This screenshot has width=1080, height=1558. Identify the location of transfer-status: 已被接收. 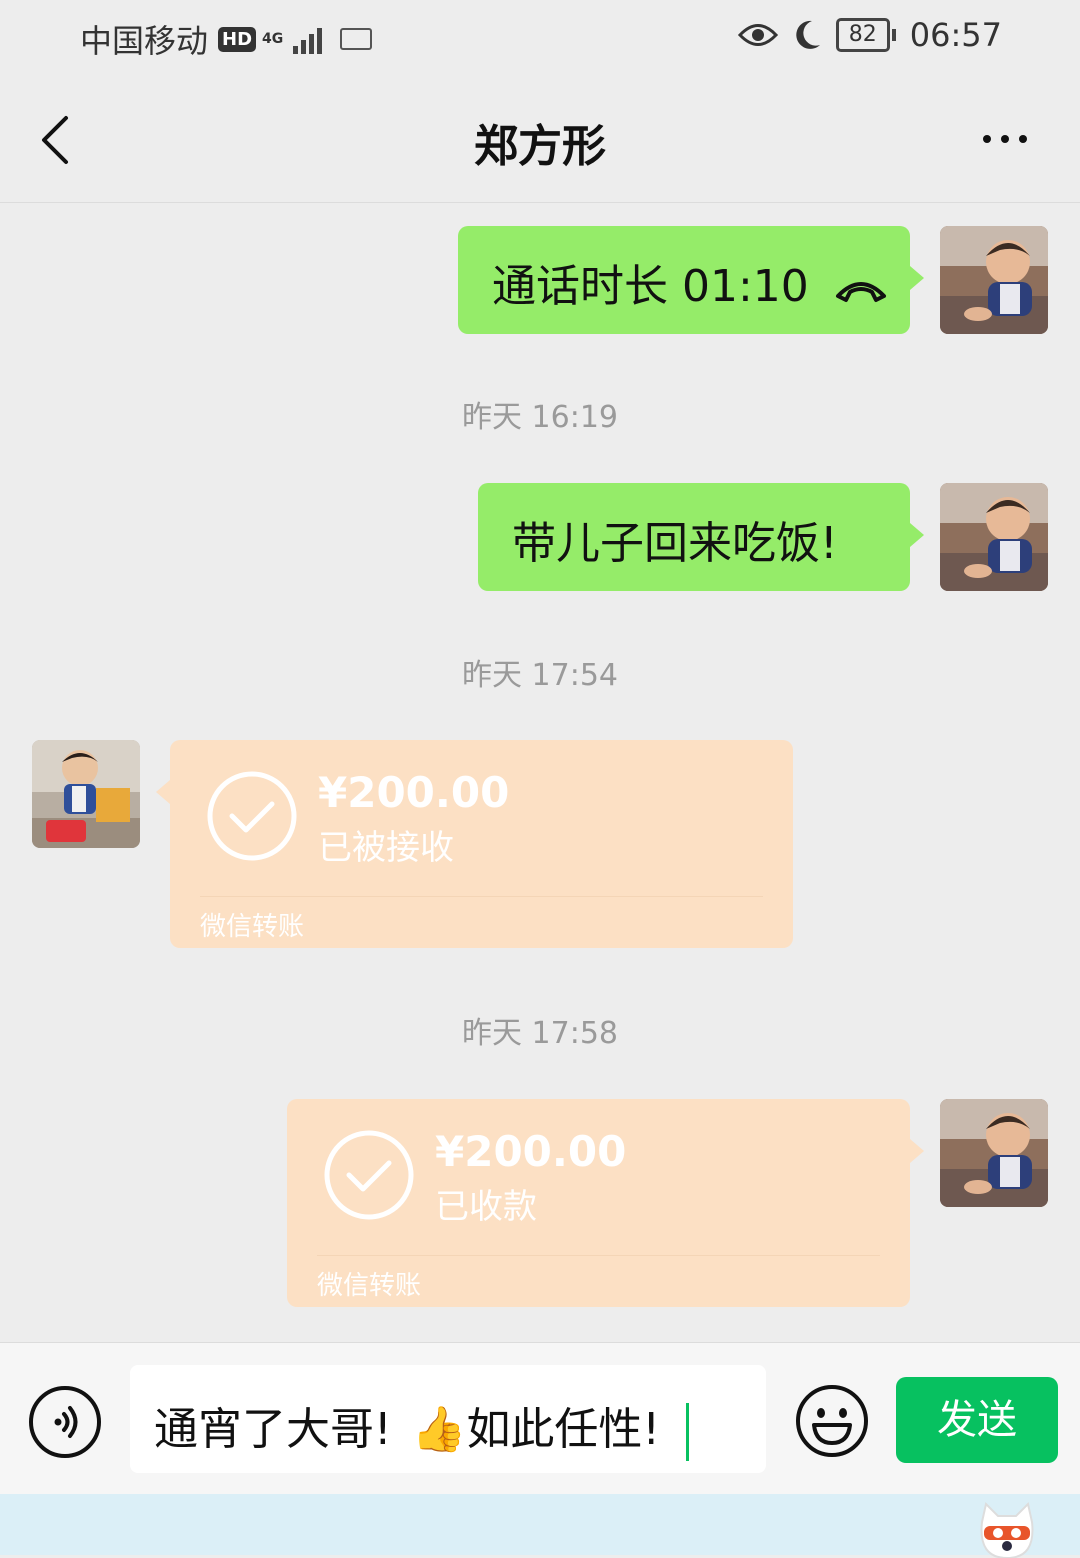
(386, 848).